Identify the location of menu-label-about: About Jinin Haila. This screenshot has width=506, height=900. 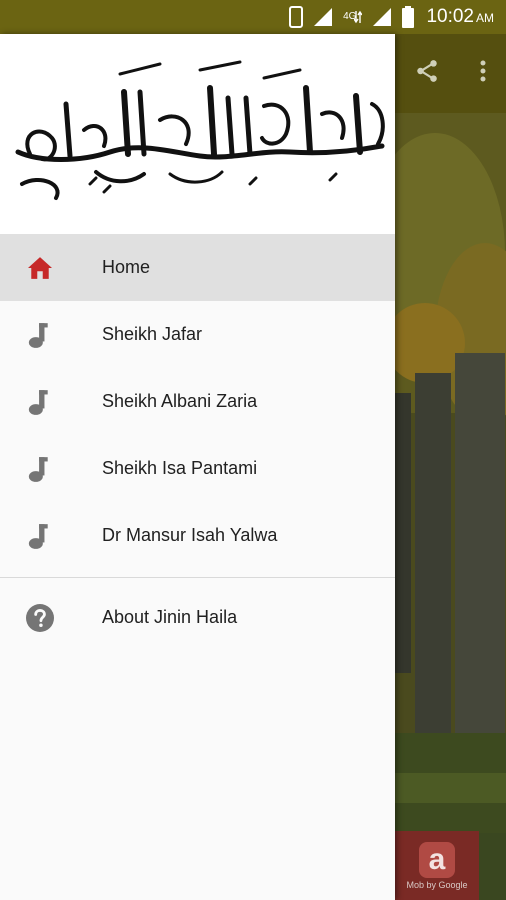
(170, 617).